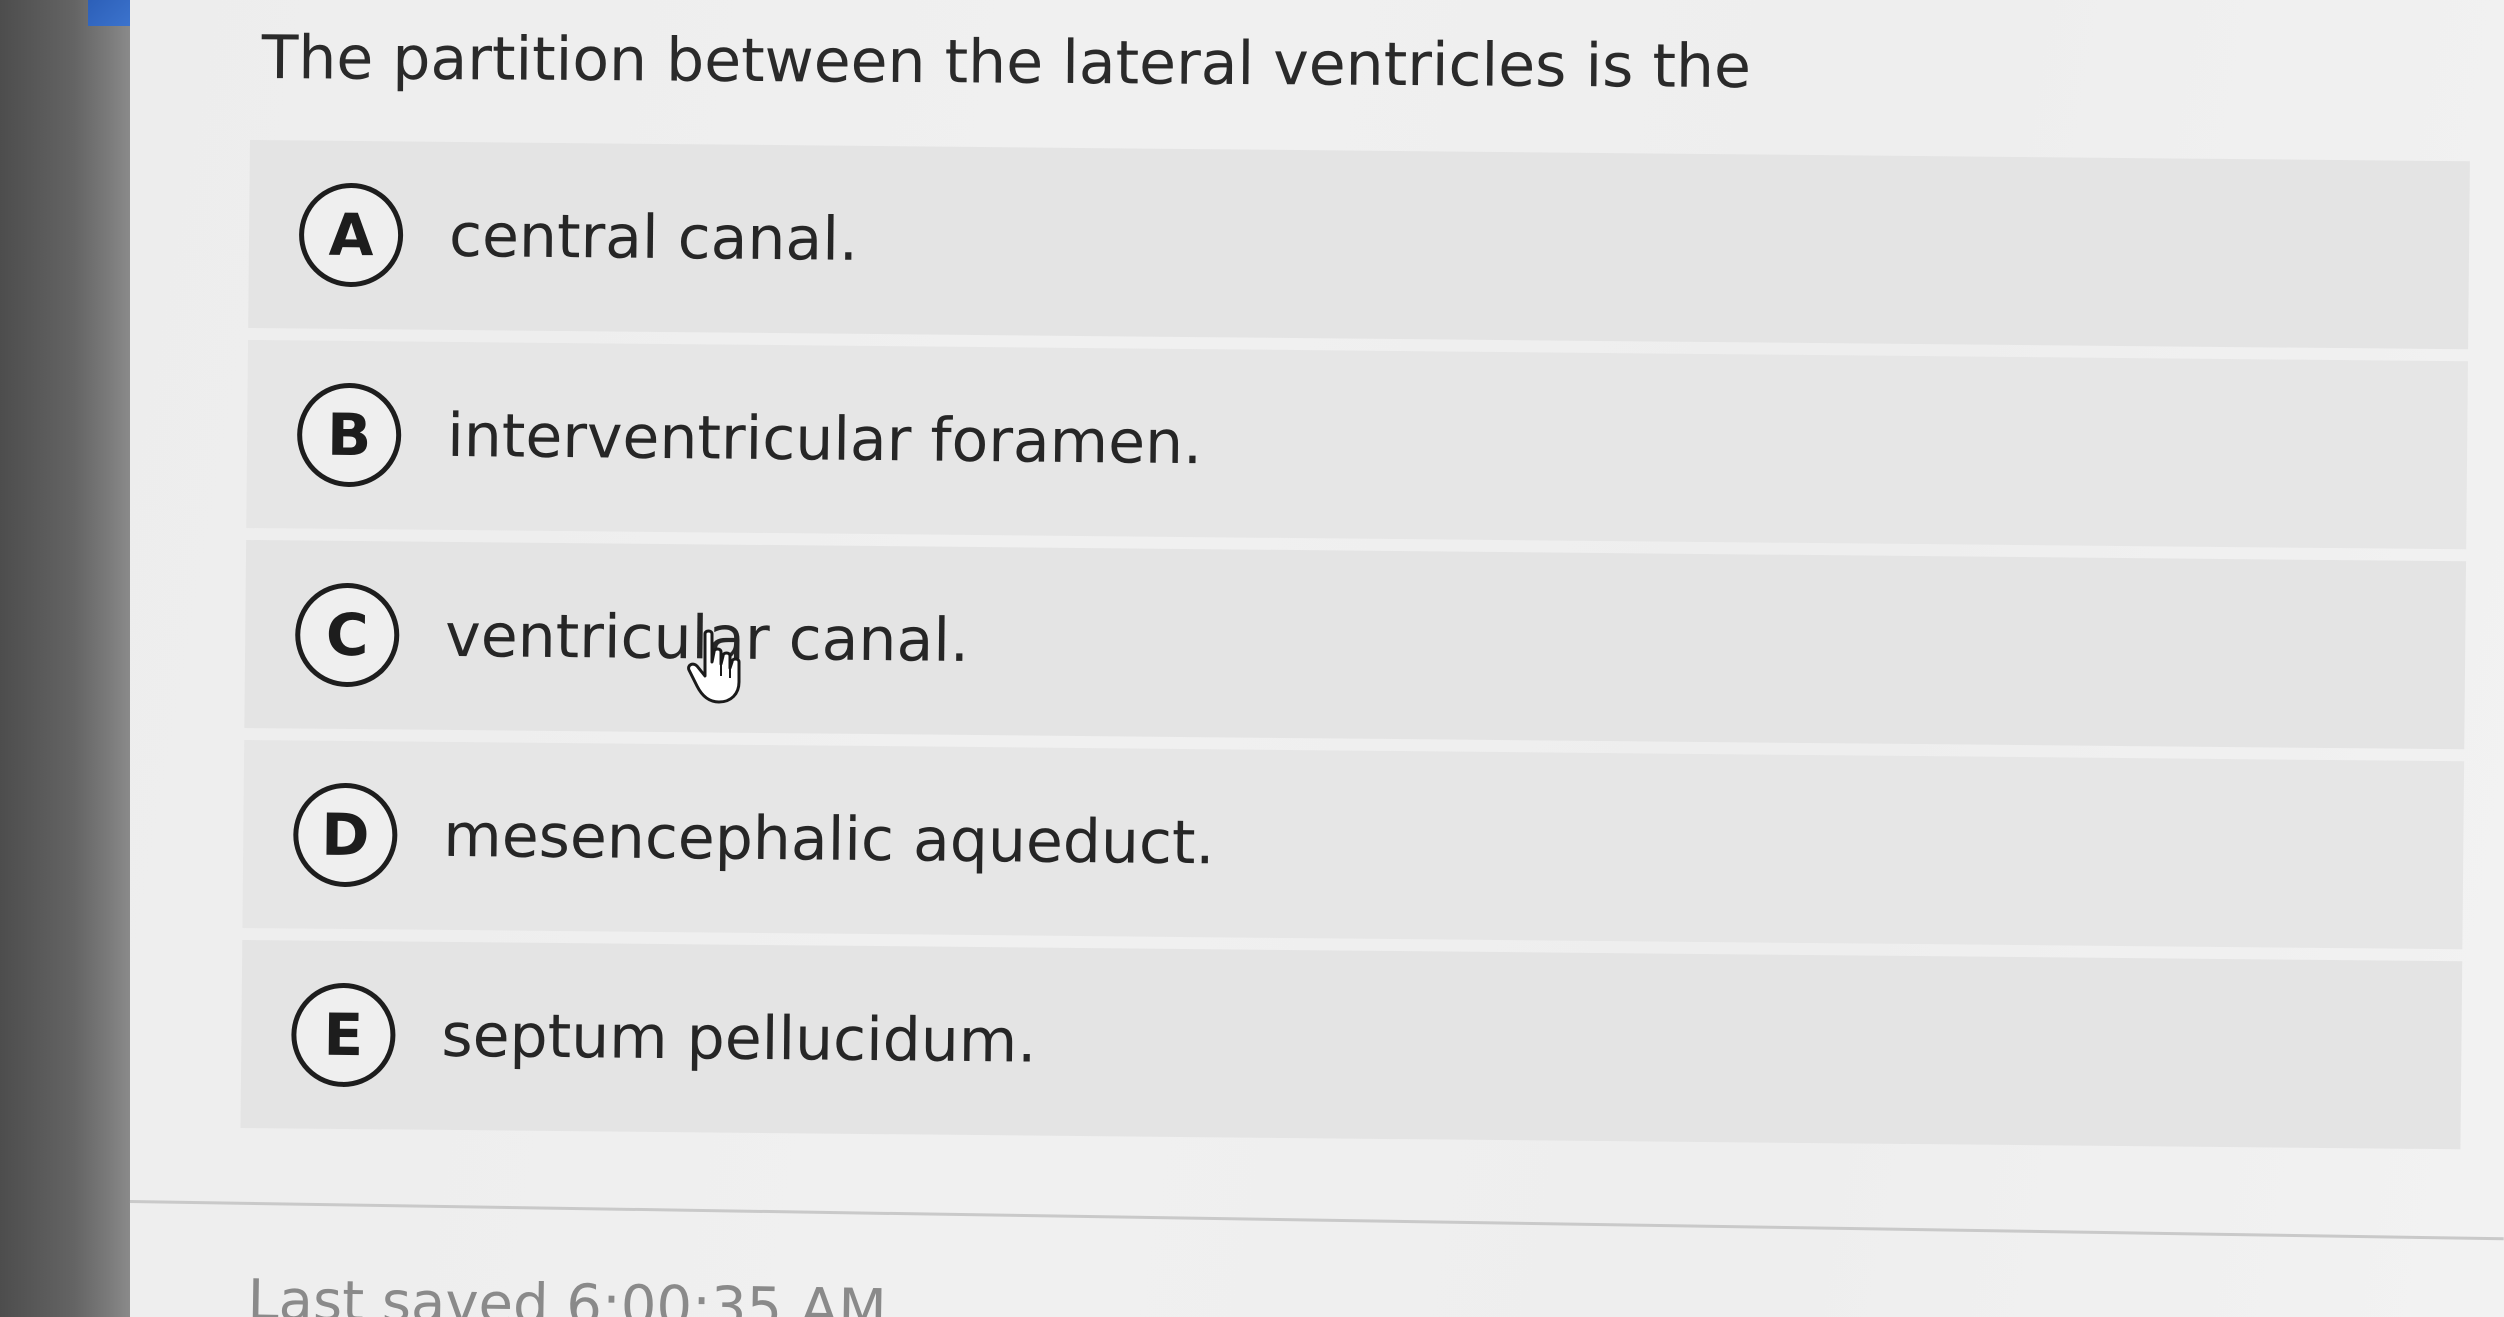 This screenshot has height=1317, width=2504. What do you see at coordinates (824, 439) in the screenshot?
I see `option-b-text: interventricular foramen.` at bounding box center [824, 439].